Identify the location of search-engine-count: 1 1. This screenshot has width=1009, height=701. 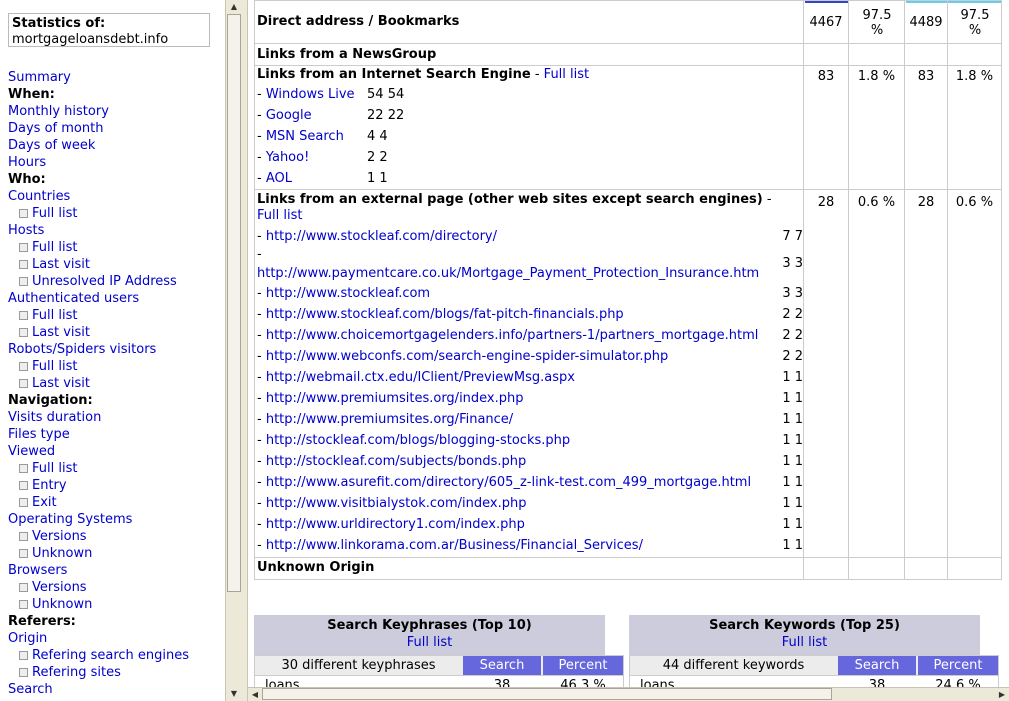
(377, 178).